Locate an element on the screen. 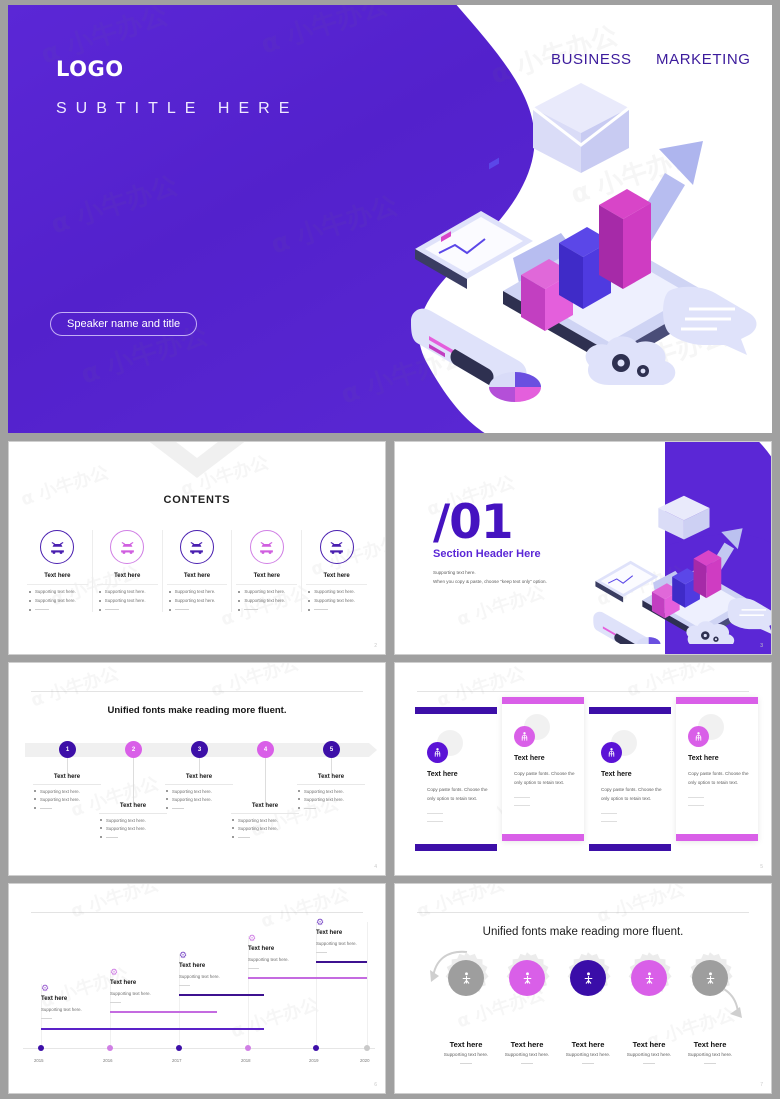 This screenshot has width=780, height=1099. step-node: 1 is located at coordinates (67, 749).